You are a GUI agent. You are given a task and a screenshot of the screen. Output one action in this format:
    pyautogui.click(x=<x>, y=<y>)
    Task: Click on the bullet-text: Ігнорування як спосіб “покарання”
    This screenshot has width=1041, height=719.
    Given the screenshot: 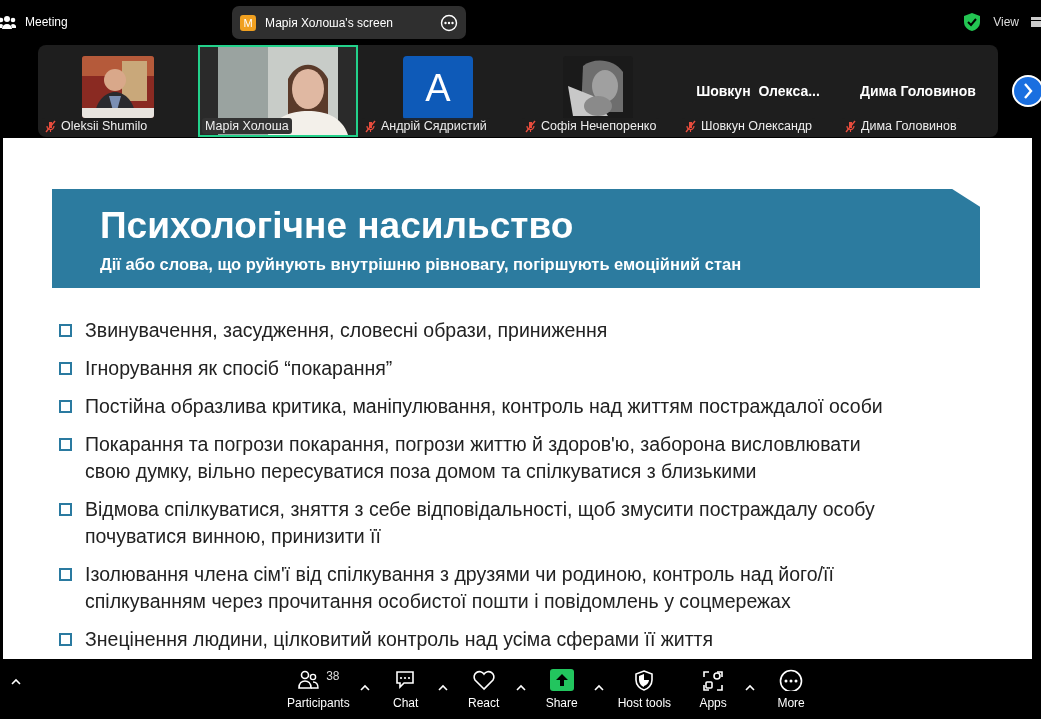 What is the action you would take?
    pyautogui.click(x=239, y=368)
    